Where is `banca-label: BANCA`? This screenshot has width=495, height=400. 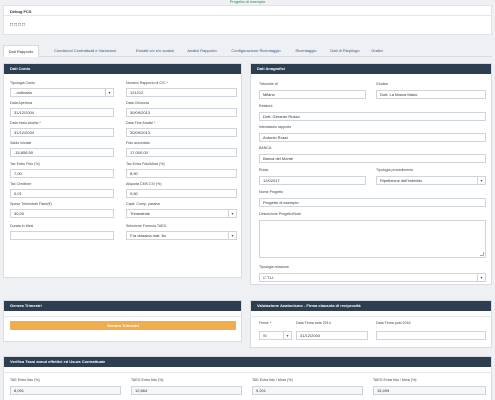
banca-label: BANCA is located at coordinates (265, 148).